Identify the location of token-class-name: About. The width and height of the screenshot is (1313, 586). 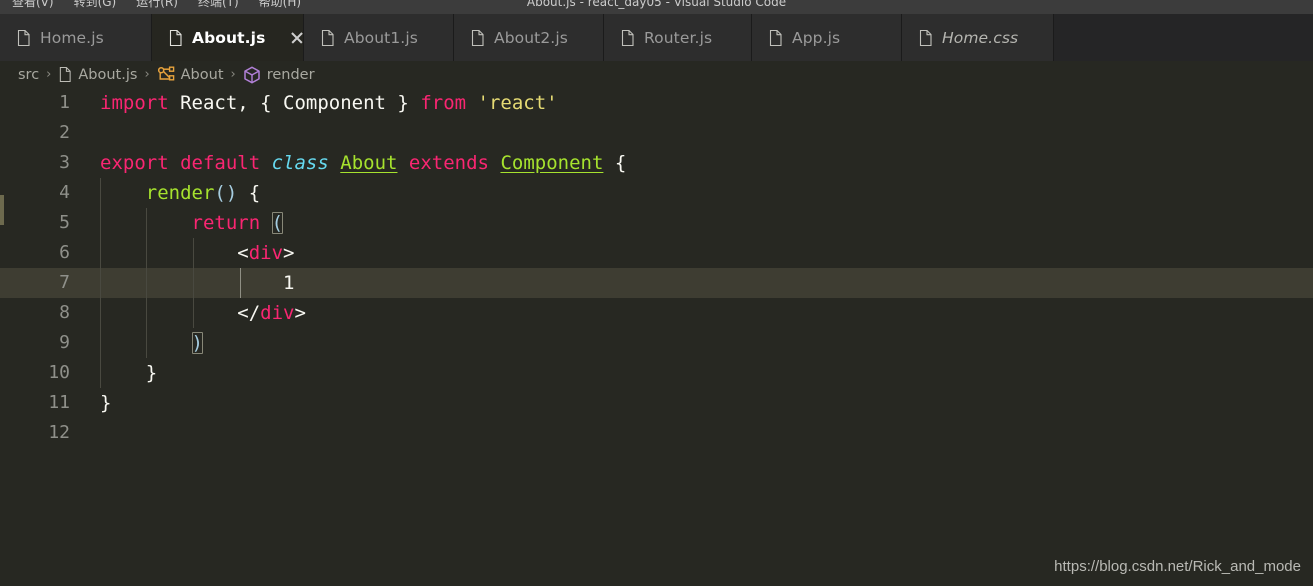
(369, 163).